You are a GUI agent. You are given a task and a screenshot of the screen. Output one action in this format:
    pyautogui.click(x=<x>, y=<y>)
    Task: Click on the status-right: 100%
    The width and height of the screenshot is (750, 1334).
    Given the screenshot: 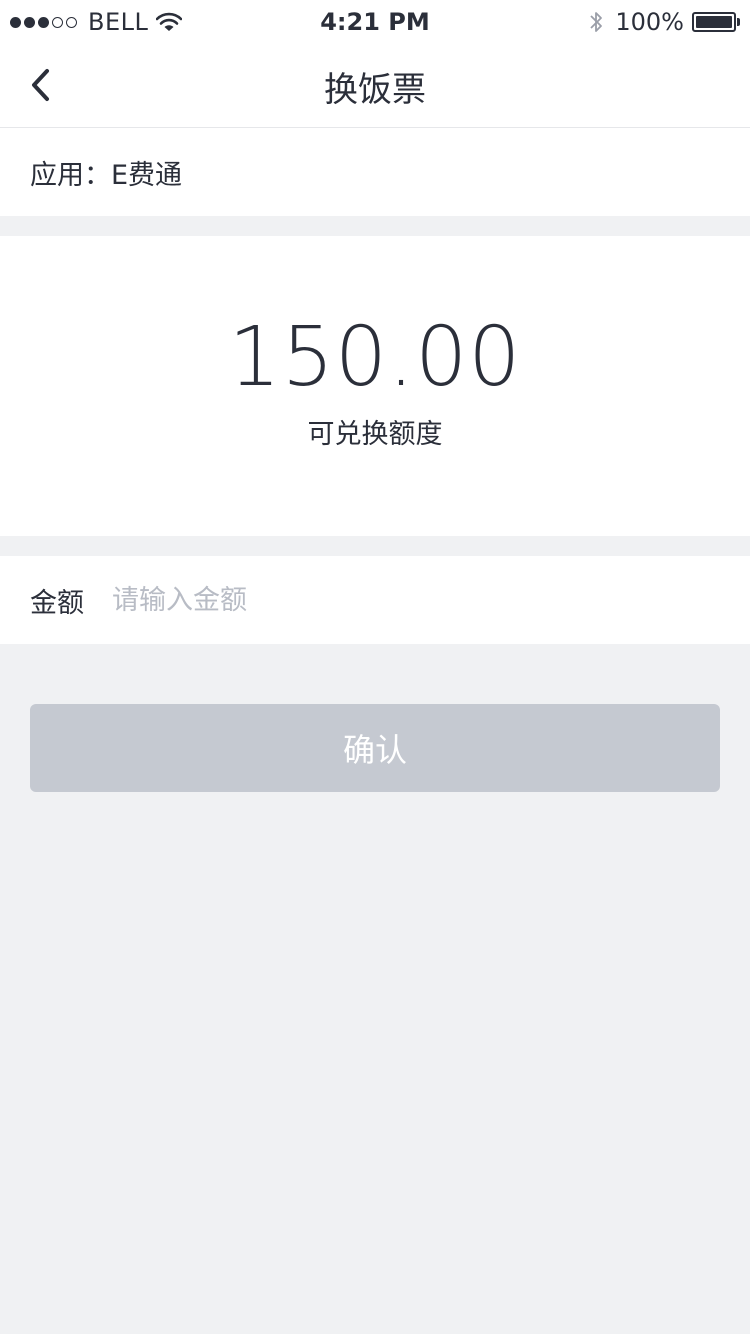 What is the action you would take?
    pyautogui.click(x=663, y=22)
    